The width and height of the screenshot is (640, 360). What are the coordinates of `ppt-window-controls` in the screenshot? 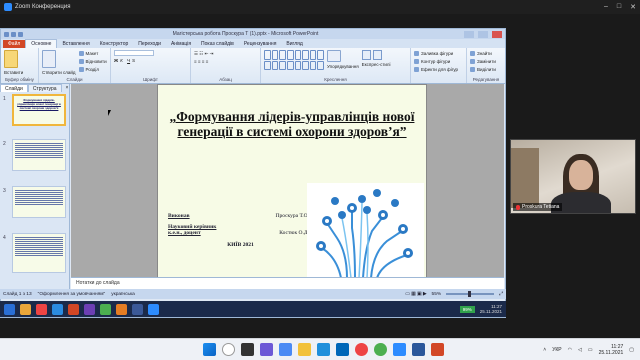 It's located at (483, 34).